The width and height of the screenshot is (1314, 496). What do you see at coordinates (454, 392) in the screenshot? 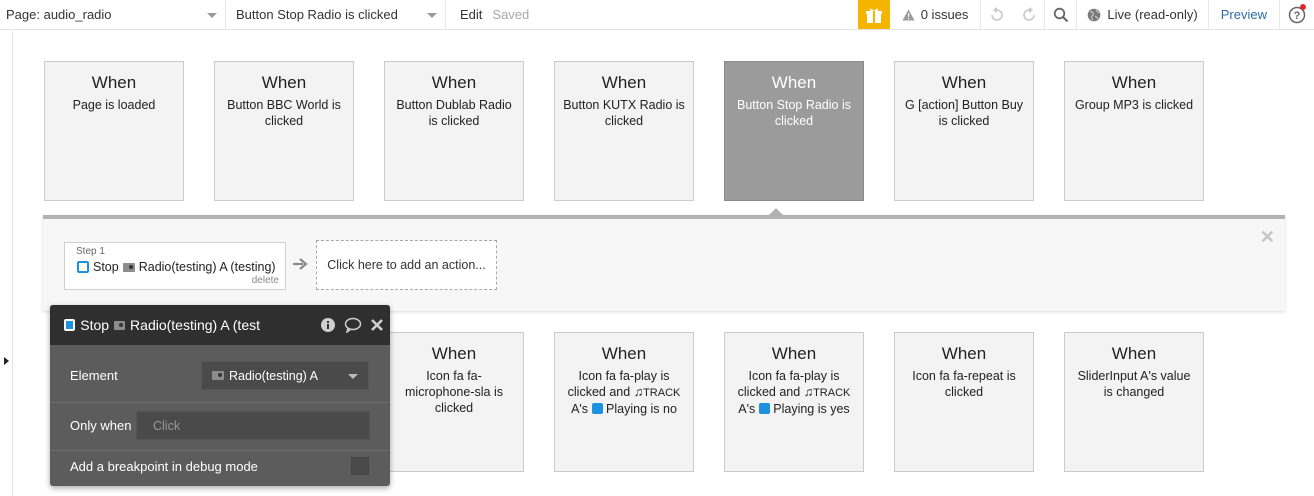
I see `event-condition: Icon fa fa-microphone-sla is clicked` at bounding box center [454, 392].